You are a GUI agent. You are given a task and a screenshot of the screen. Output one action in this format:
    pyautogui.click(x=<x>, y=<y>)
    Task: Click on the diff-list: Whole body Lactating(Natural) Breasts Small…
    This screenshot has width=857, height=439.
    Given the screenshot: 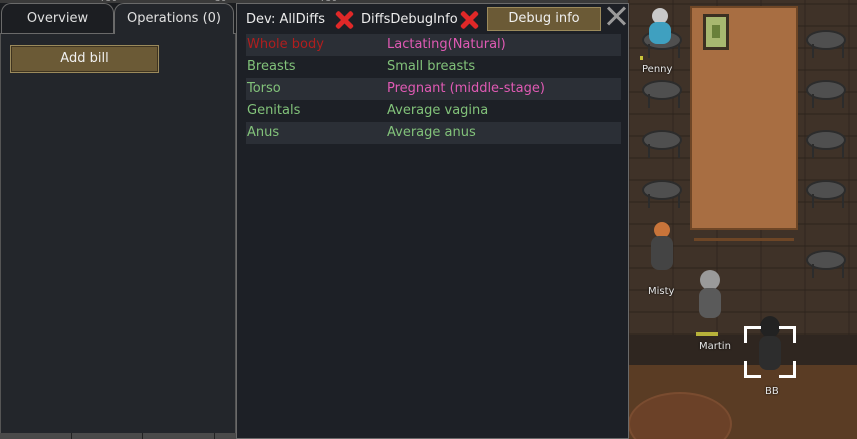 What is the action you would take?
    pyautogui.click(x=433, y=89)
    